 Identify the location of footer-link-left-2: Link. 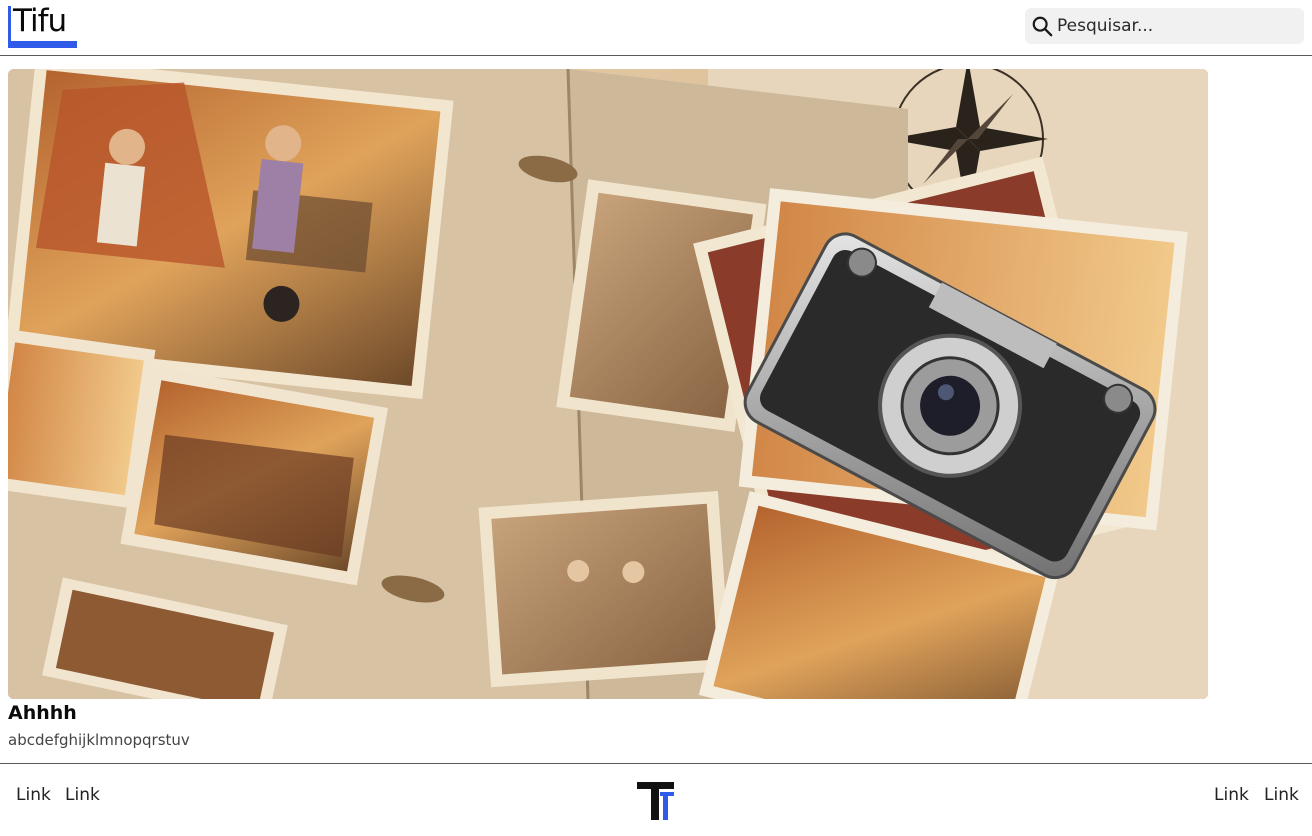
(82, 795).